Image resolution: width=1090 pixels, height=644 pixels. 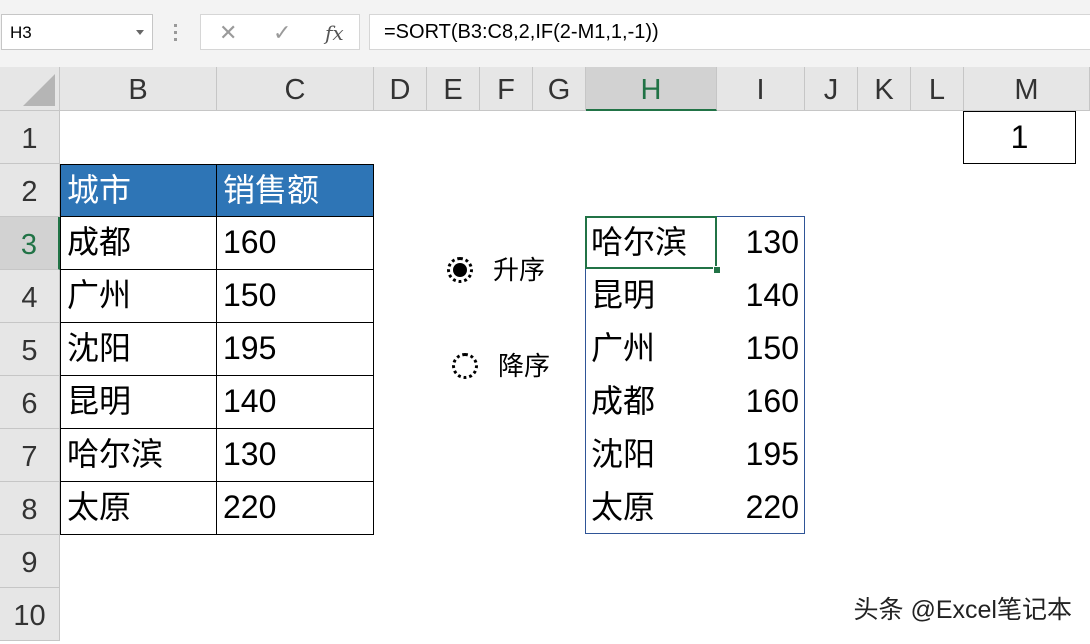 What do you see at coordinates (400, 89) in the screenshot?
I see `column-header-d: D` at bounding box center [400, 89].